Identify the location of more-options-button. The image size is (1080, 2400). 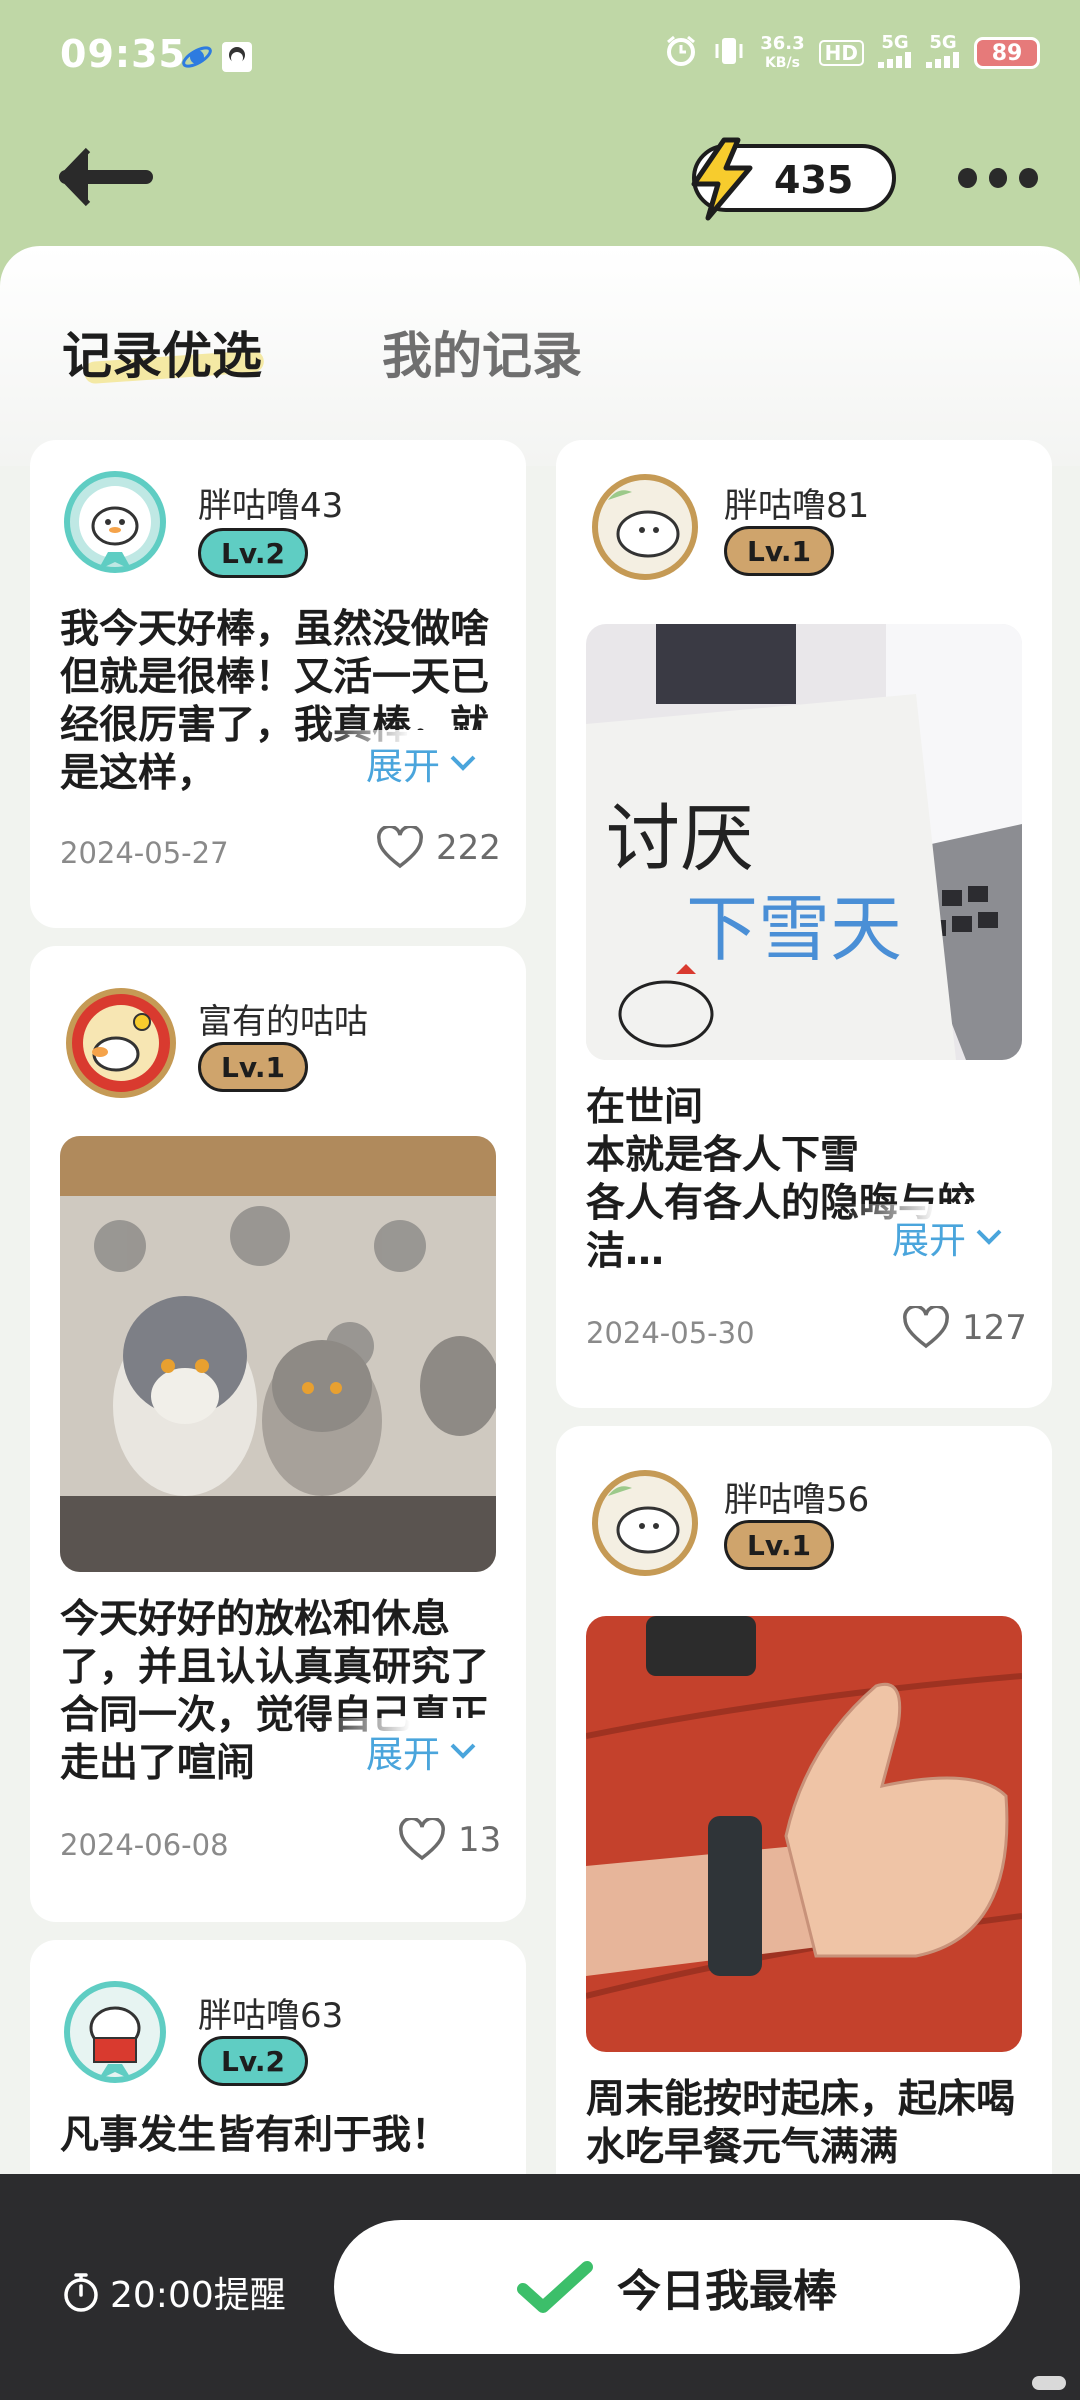
(998, 178).